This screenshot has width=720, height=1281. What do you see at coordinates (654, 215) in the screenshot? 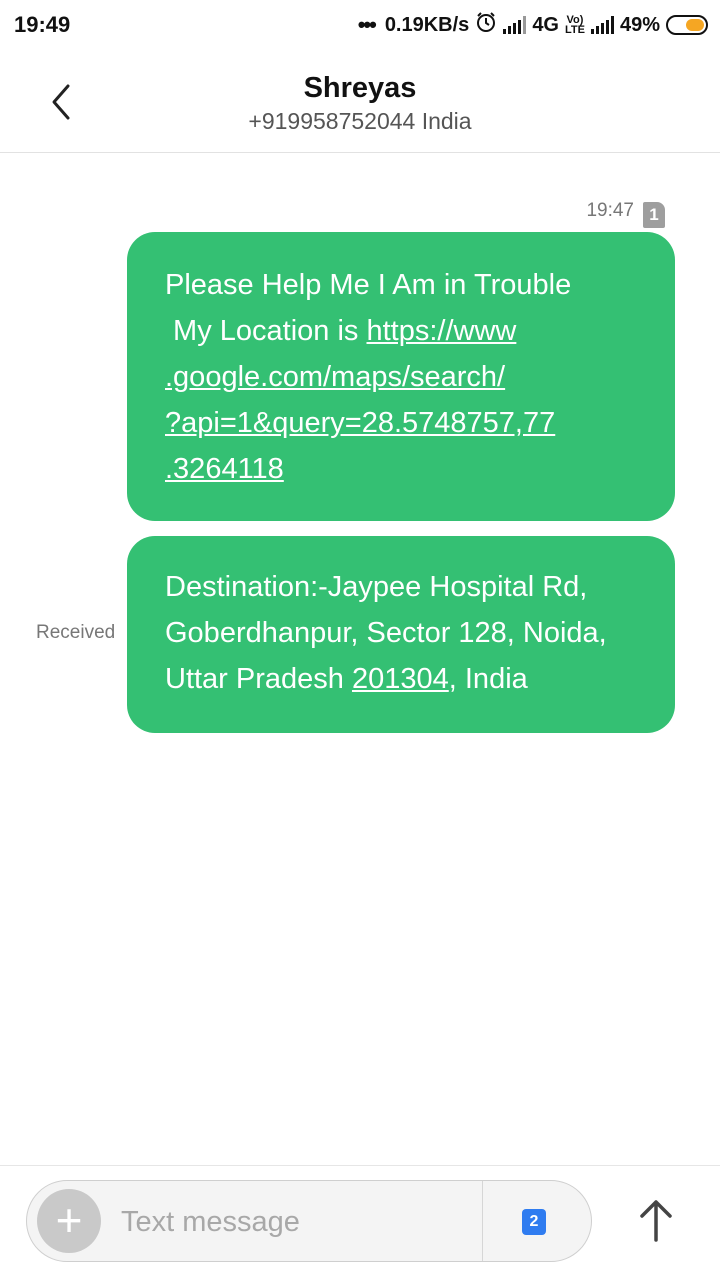
I see `sim-badge-icon: 1` at bounding box center [654, 215].